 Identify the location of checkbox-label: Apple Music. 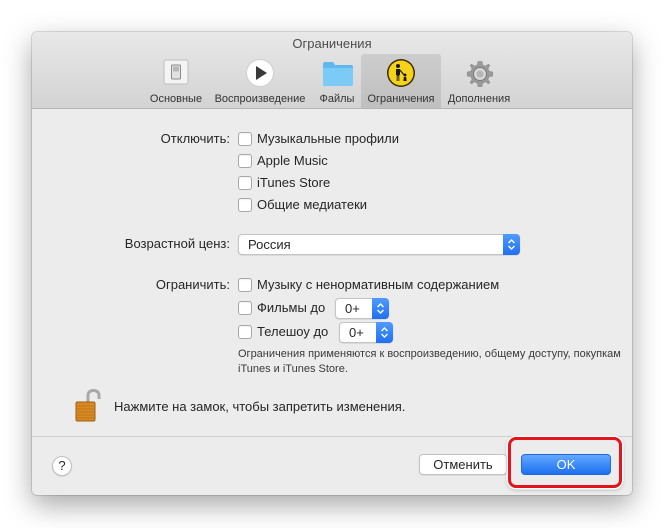
(292, 160).